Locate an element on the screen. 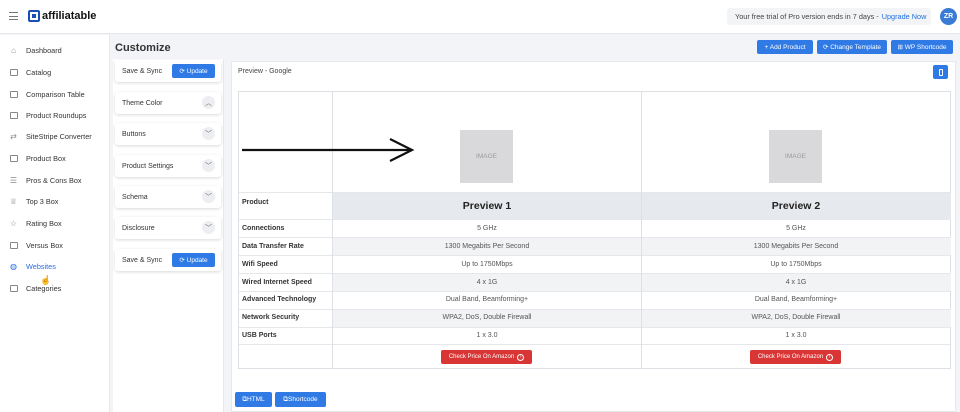  home-icon: ⌂ is located at coordinates (13, 50).